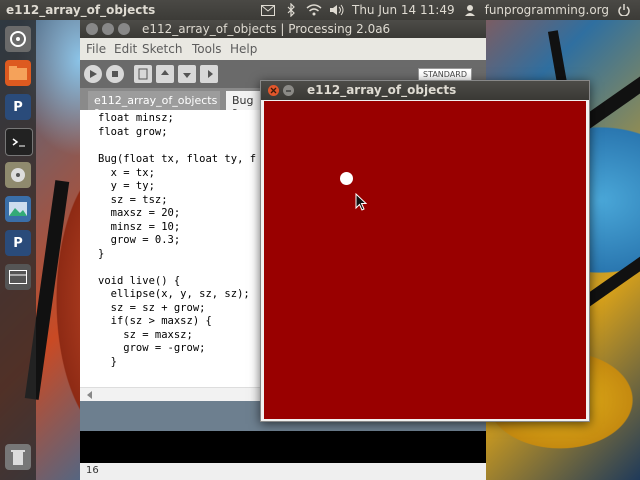  Describe the element at coordinates (547, 10) in the screenshot. I see `user-name: funprogramming.org` at that location.